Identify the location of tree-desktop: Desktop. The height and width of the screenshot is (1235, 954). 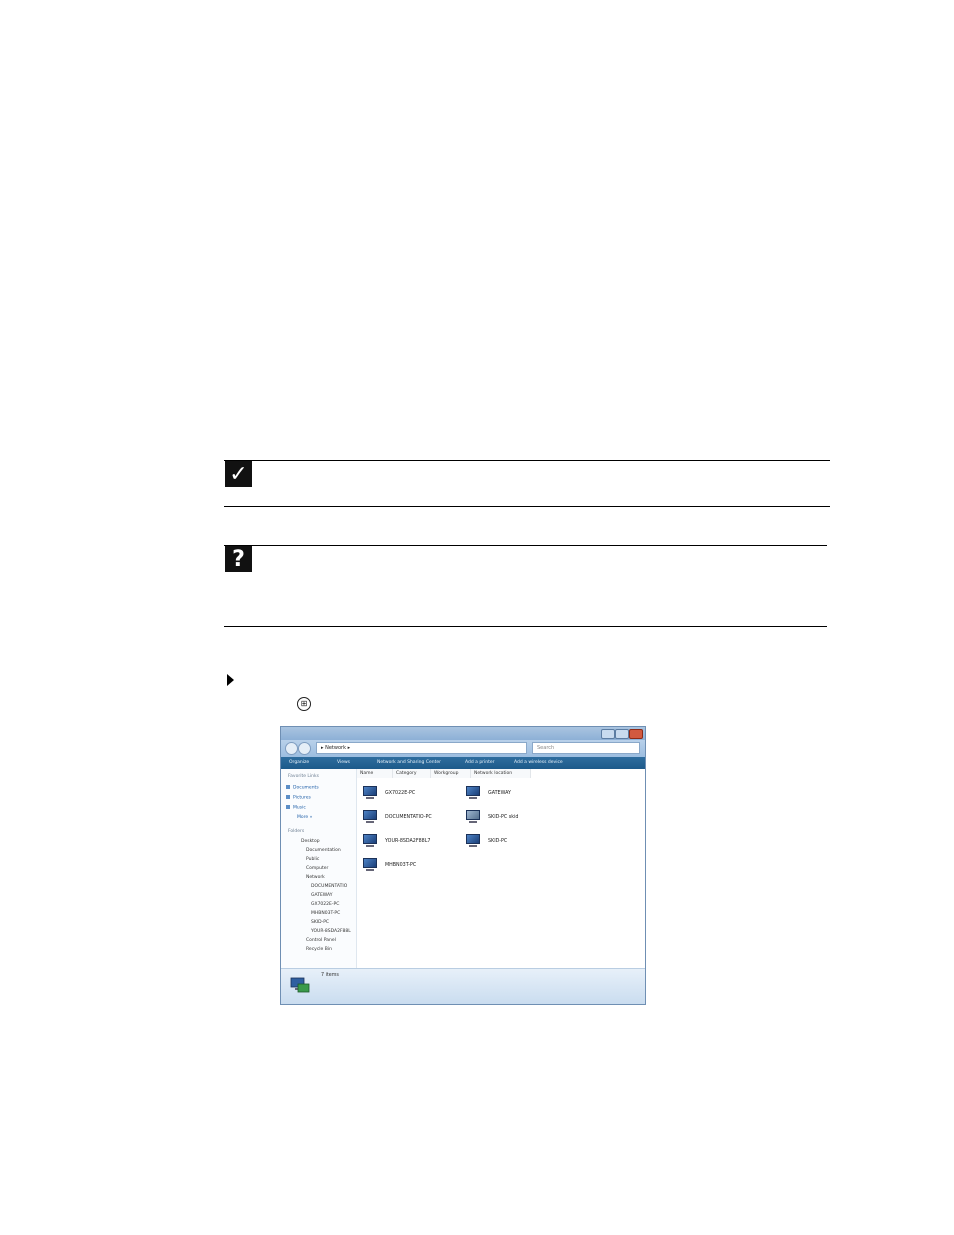
(310, 841).